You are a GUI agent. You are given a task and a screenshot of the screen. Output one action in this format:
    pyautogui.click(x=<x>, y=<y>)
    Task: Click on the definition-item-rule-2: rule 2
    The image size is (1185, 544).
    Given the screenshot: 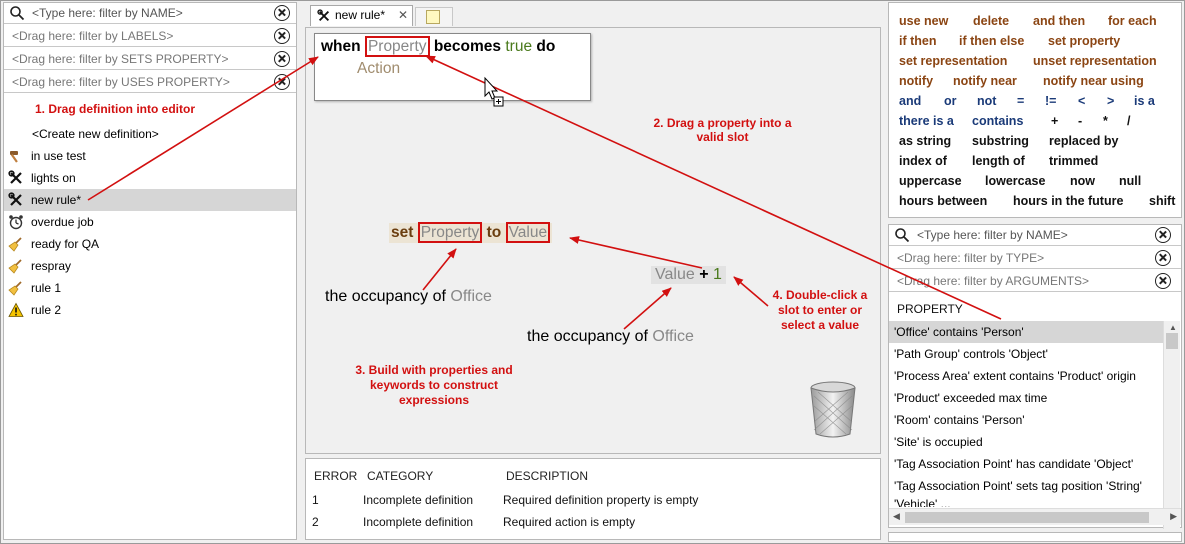 What is the action you would take?
    pyautogui.click(x=150, y=310)
    